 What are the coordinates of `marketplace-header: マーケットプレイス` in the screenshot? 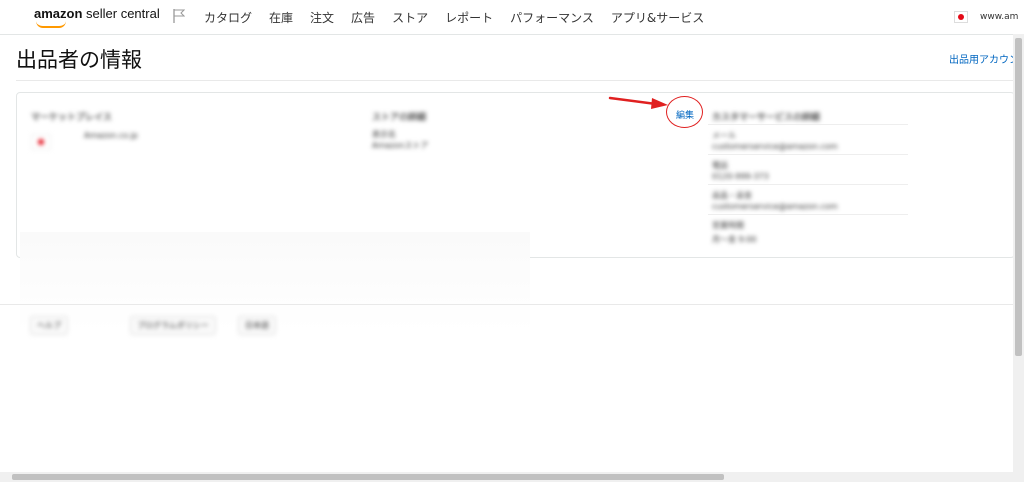 It's located at (71, 118).